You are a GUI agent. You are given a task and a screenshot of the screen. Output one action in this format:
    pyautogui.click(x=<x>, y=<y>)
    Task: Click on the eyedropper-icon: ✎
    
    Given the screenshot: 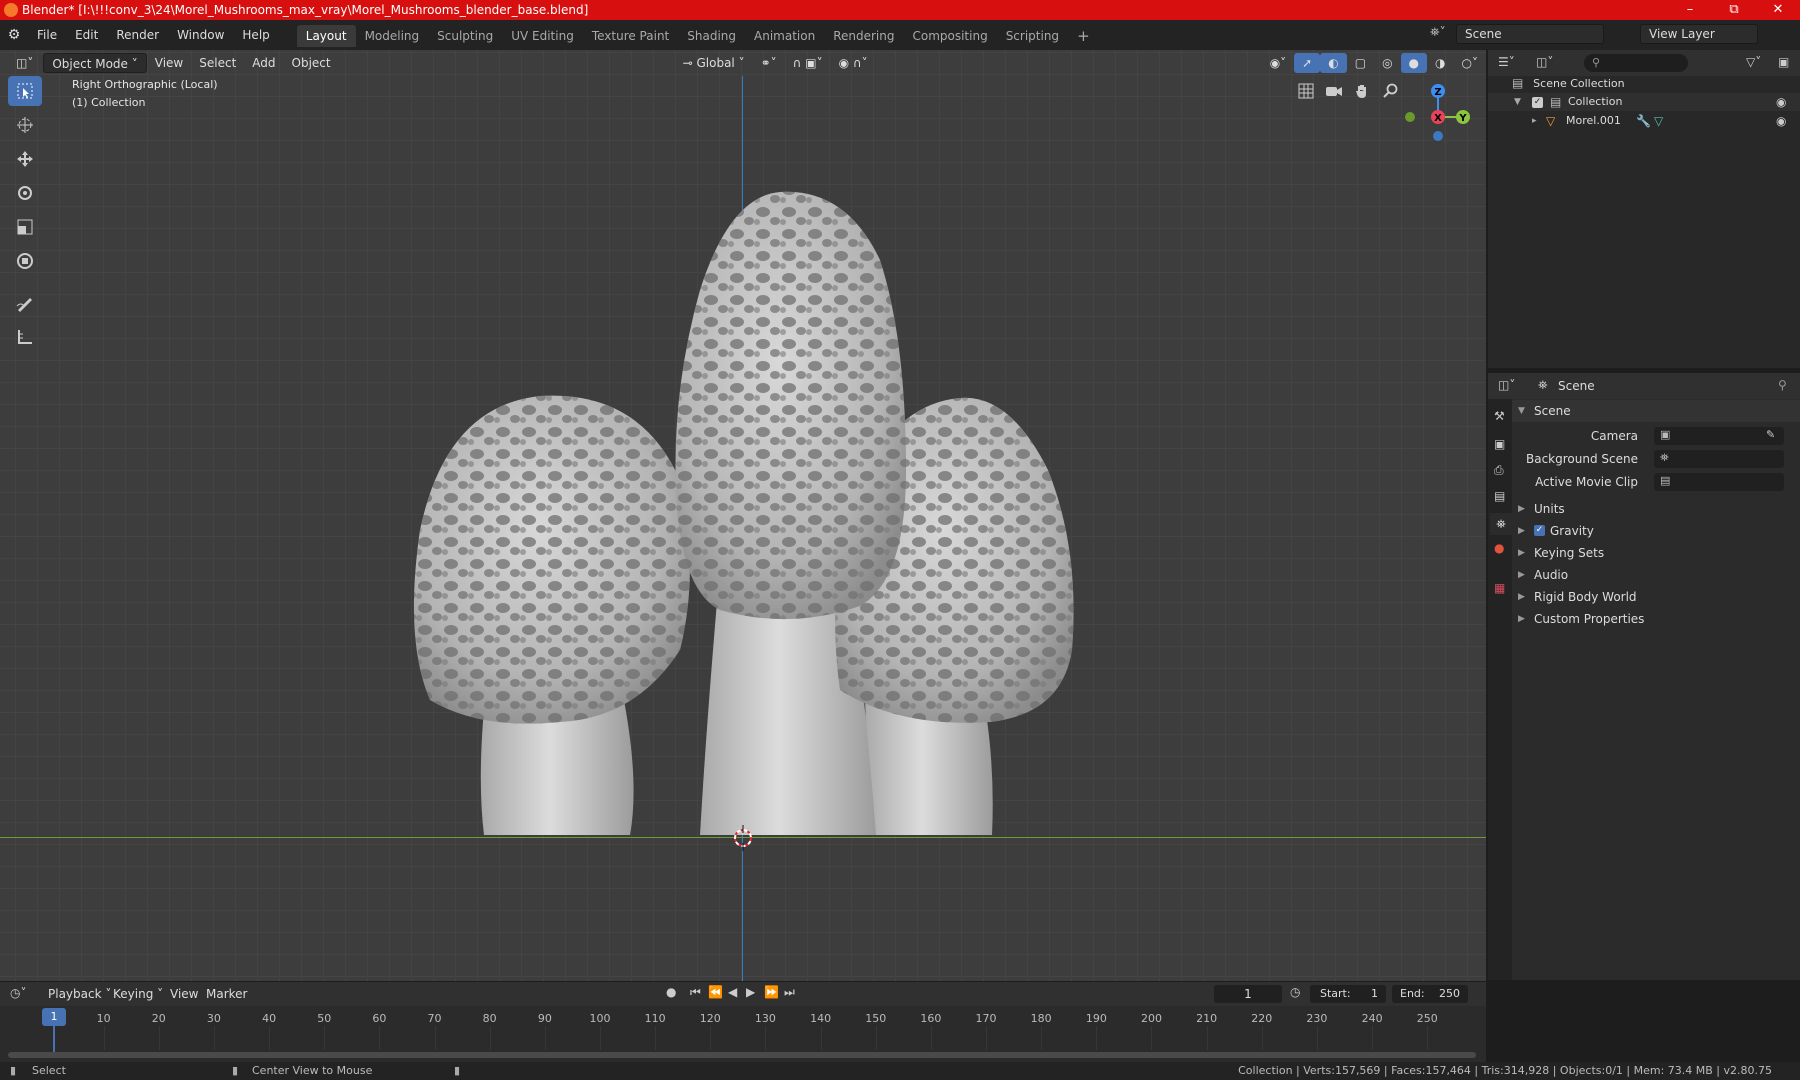 What is the action you would take?
    pyautogui.click(x=1770, y=434)
    